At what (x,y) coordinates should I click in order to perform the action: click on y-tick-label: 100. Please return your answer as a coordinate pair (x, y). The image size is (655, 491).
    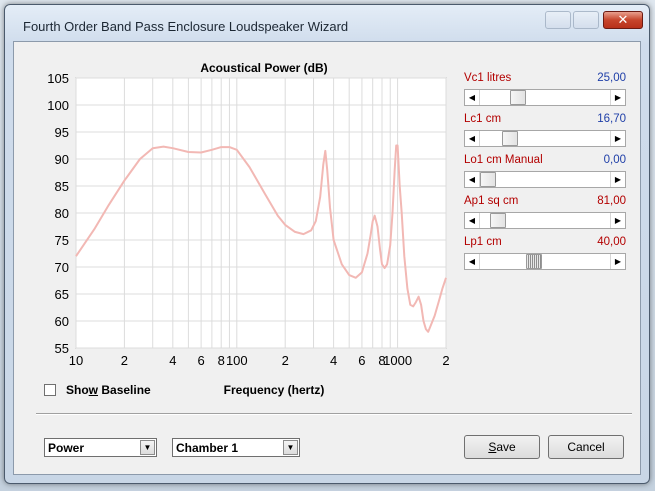
    Looking at the image, I should click on (58, 105).